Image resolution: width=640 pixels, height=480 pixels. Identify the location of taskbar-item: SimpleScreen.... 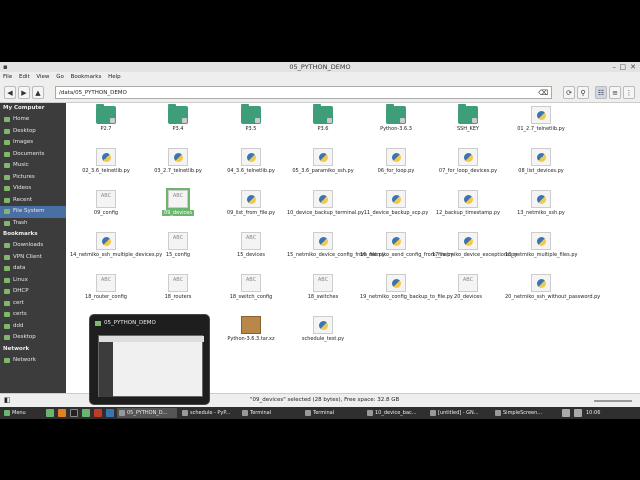
(522, 413).